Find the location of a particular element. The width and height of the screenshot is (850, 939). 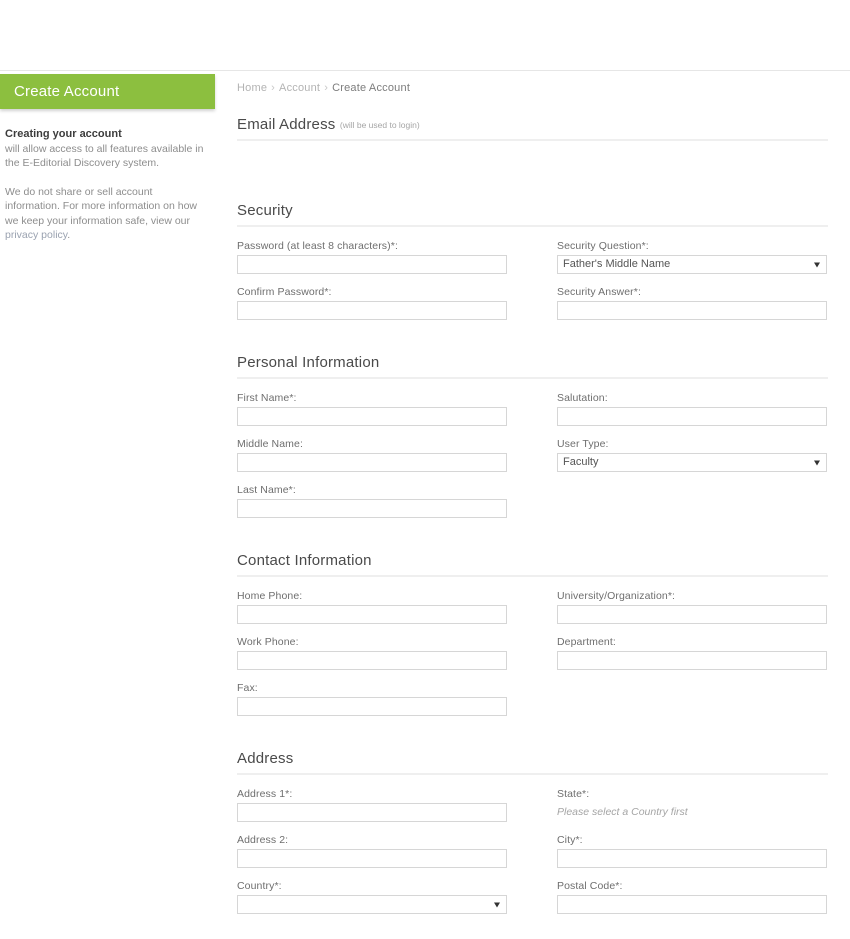

field-address-1: Address 1*: is located at coordinates (372, 805).